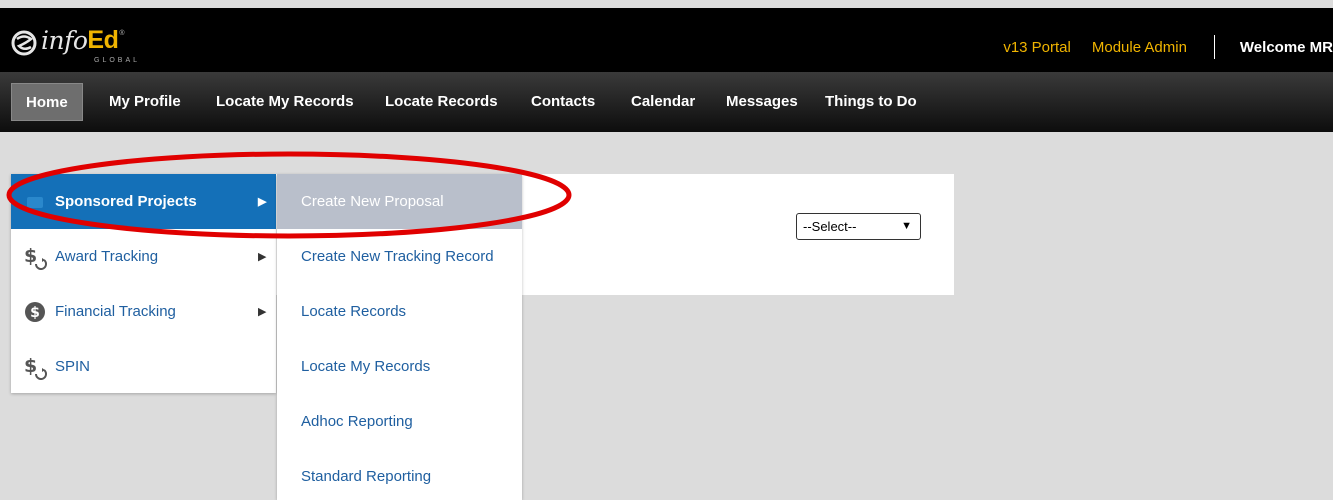 Image resolution: width=1333 pixels, height=500 pixels. I want to click on logo-text-info: info, so click(64, 40).